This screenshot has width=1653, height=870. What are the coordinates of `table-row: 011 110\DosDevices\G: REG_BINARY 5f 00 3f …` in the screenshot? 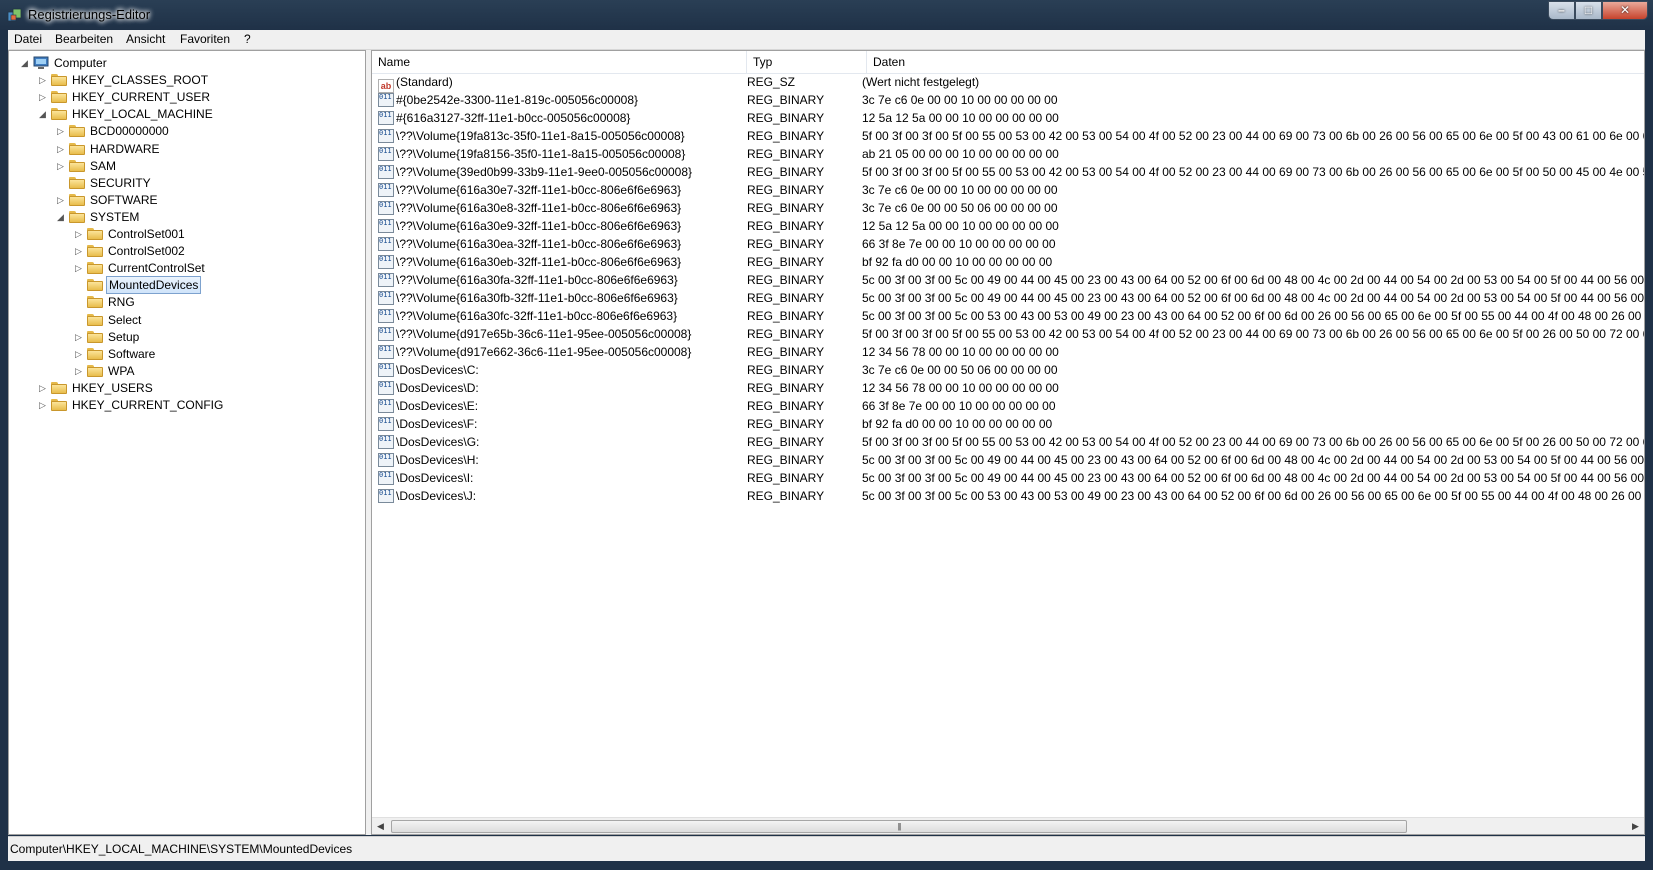 It's located at (1008, 442).